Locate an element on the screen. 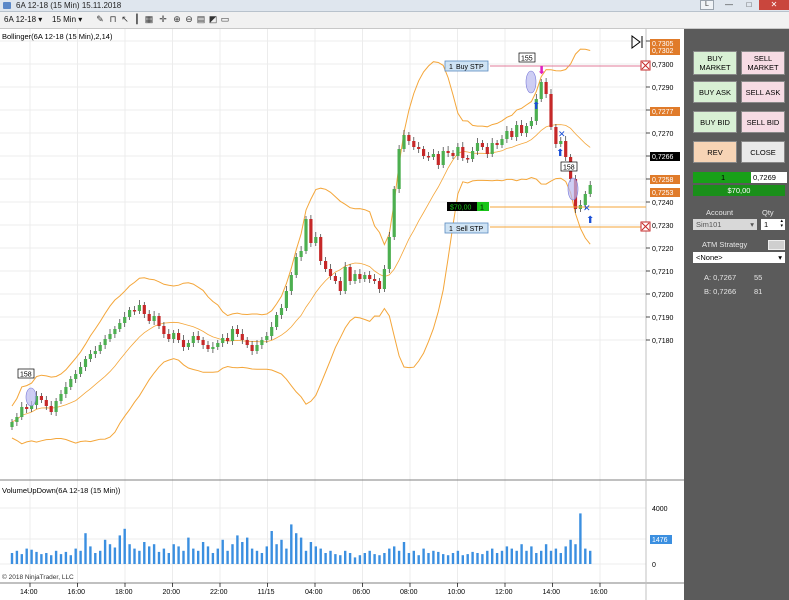  buy-arrow-icon: ⬆ is located at coordinates (560, 153).